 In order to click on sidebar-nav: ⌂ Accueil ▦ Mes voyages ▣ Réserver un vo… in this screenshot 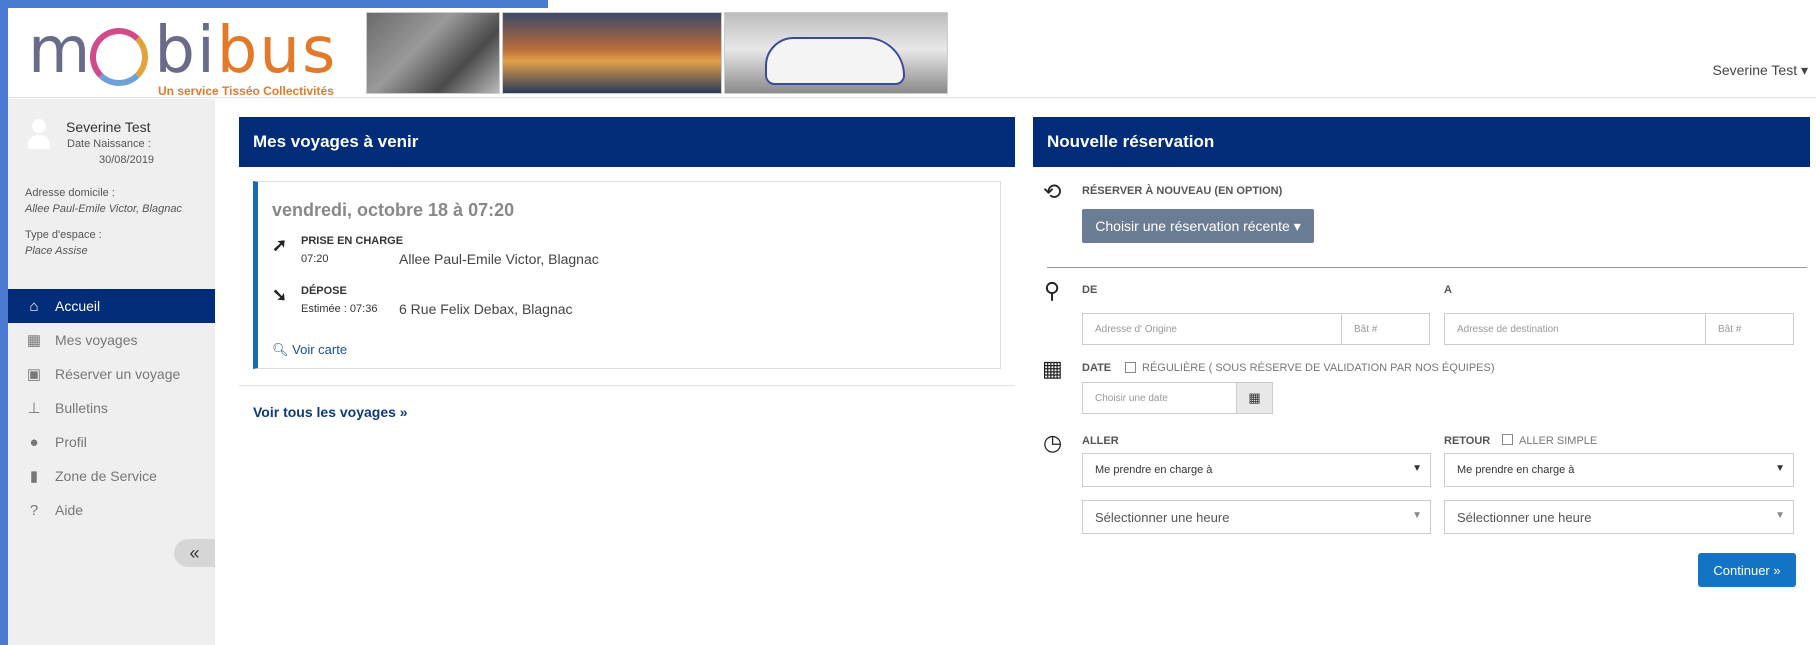, I will do `click(111, 408)`.